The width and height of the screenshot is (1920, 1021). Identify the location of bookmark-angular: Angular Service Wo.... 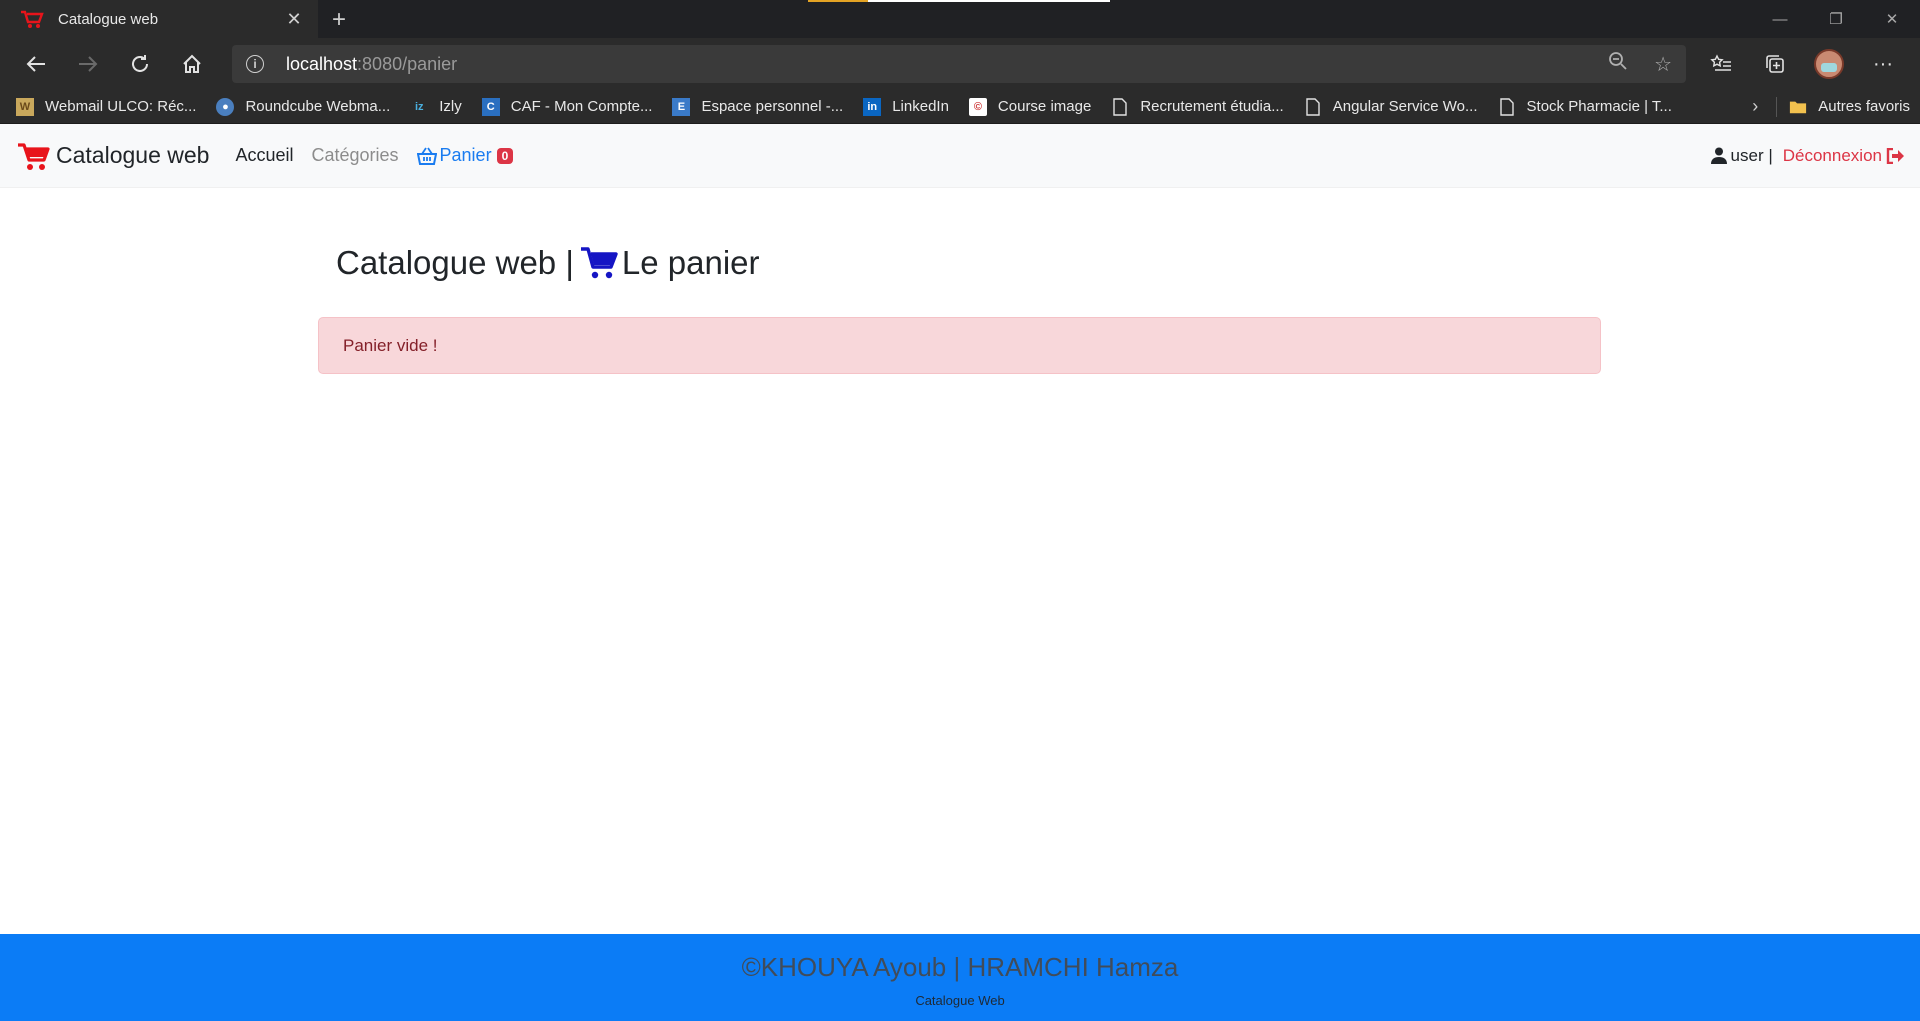
(1391, 106).